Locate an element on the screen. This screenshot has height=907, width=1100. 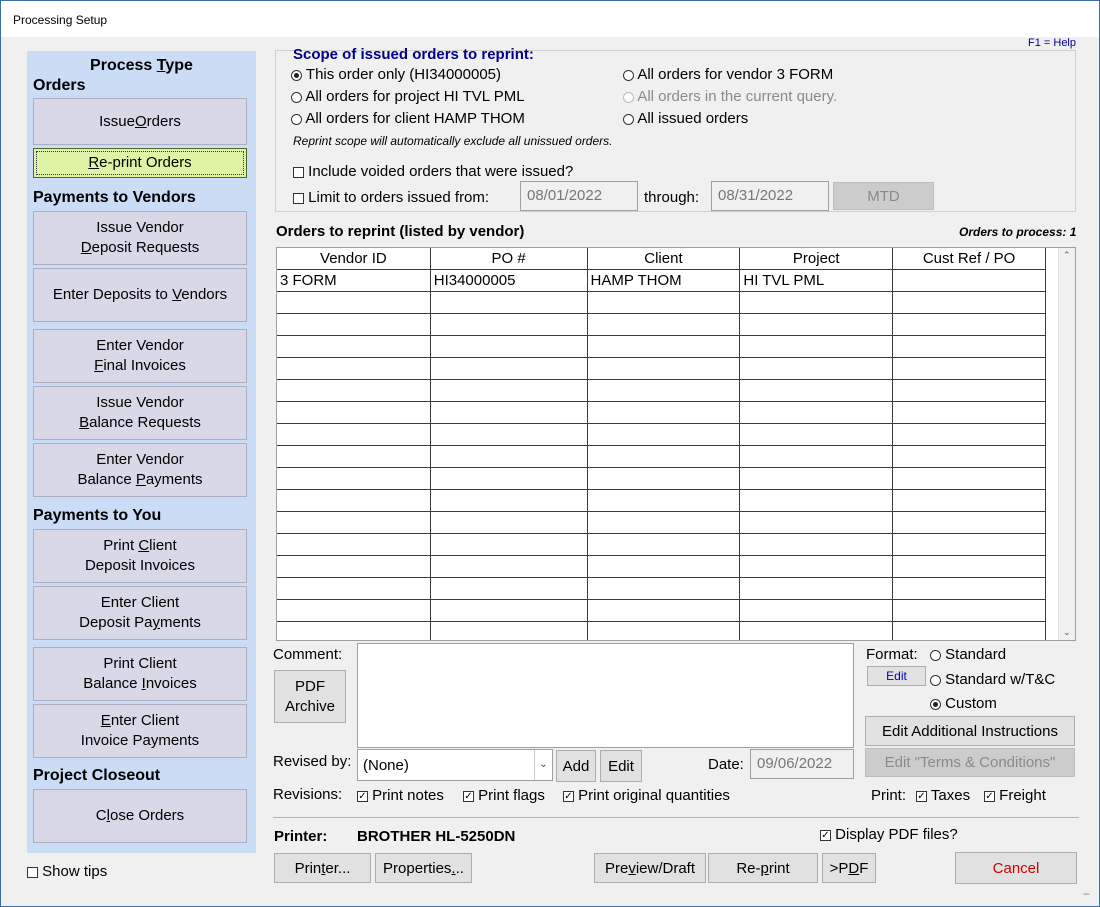
revised-by-select: (None) ⌄ is located at coordinates (455, 765).